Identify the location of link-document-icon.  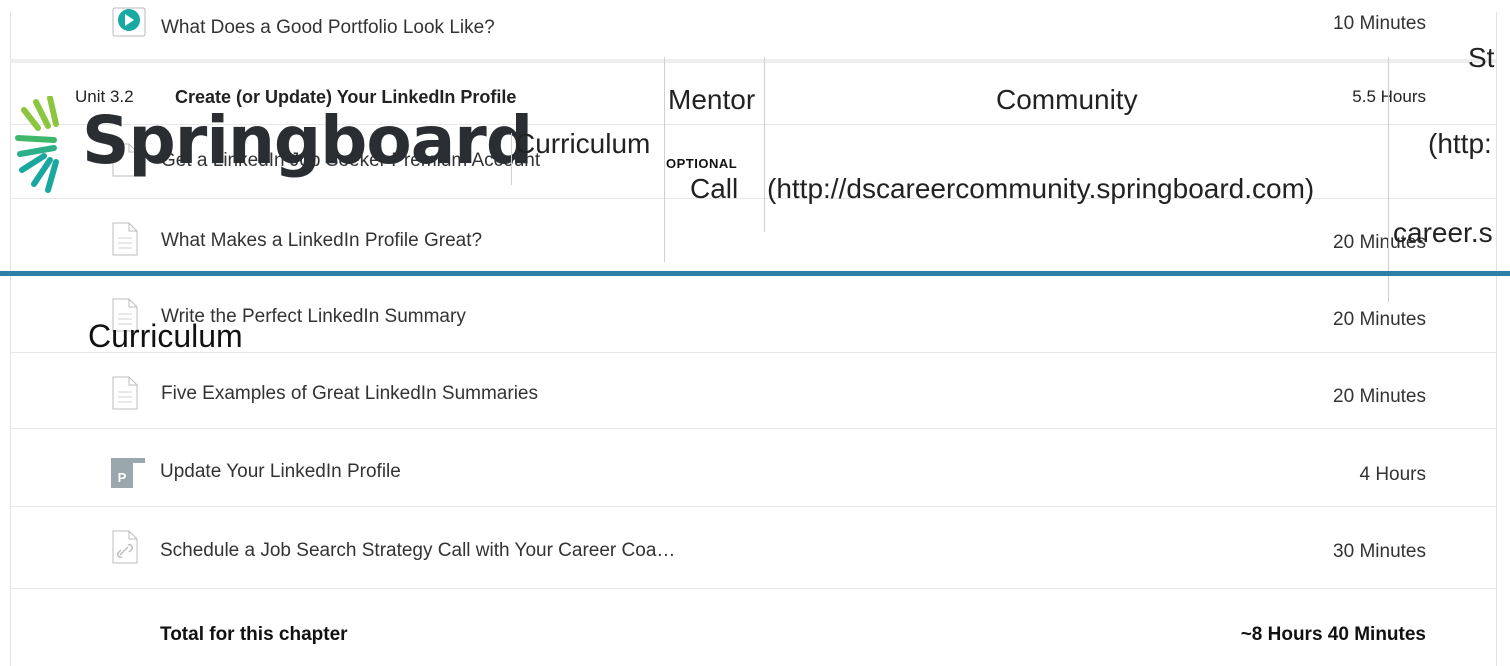
(125, 547).